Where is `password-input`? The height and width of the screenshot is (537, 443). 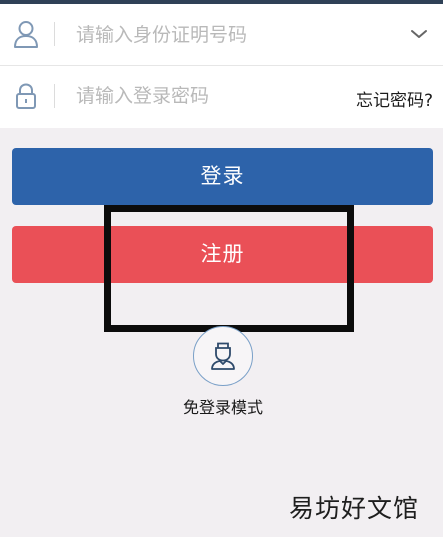 password-input is located at coordinates (206, 96).